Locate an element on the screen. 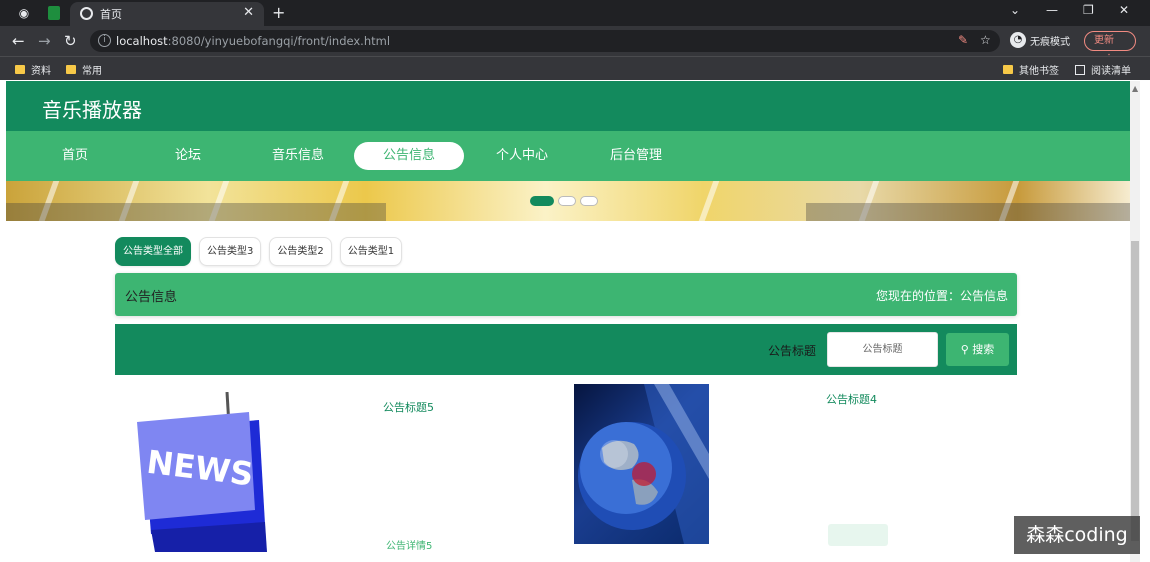 This screenshot has width=1150, height=562. nav-home: 首页 is located at coordinates (75, 156).